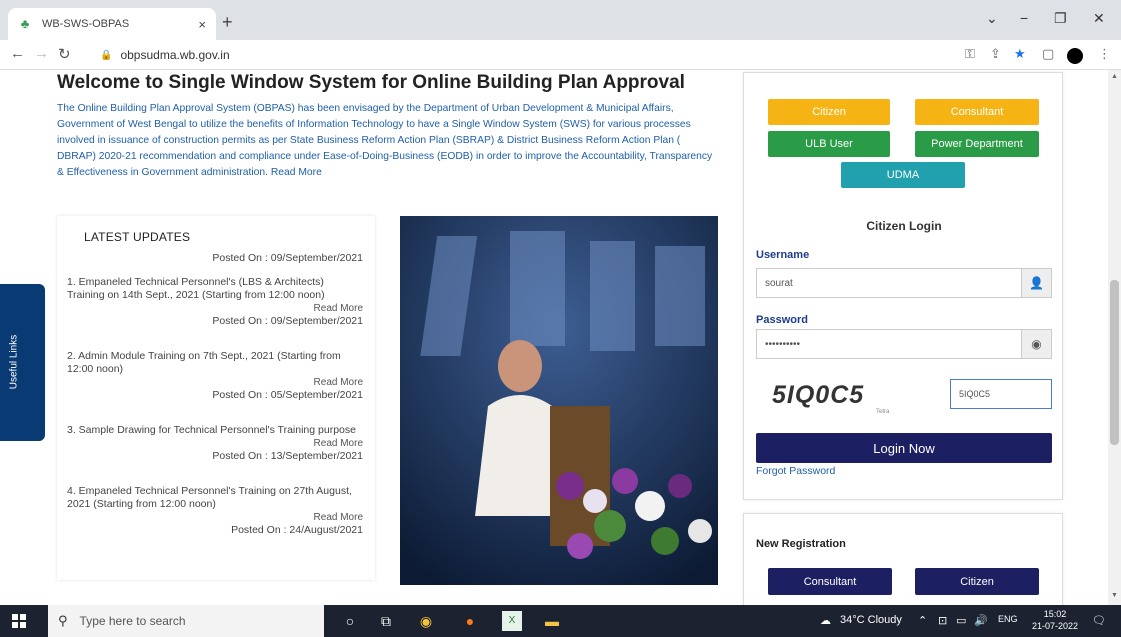 Image resolution: width=1121 pixels, height=637 pixels. I want to click on notification-icon: 🗨, so click(1099, 620).